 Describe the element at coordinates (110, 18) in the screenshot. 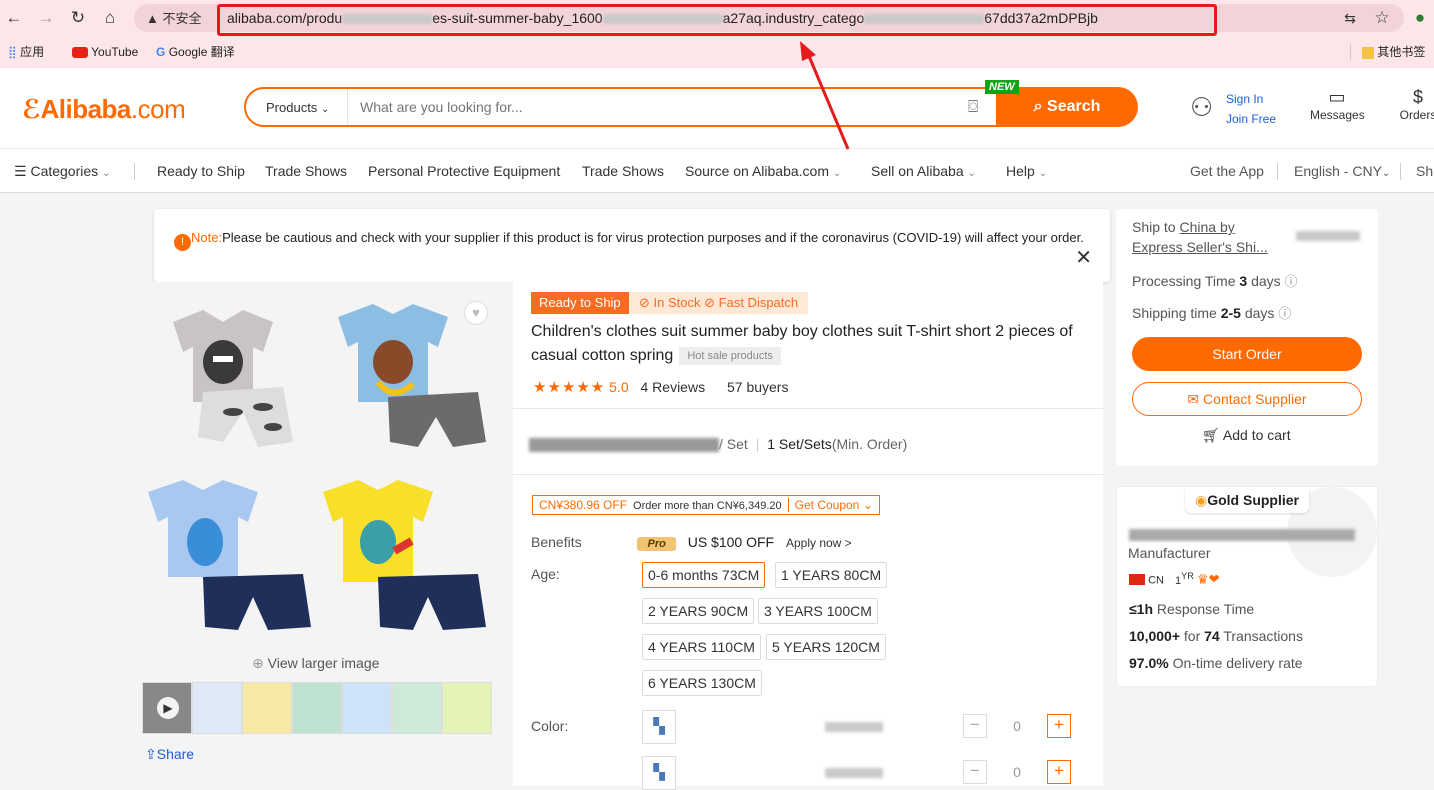

I see `home-icon: ⌂` at that location.